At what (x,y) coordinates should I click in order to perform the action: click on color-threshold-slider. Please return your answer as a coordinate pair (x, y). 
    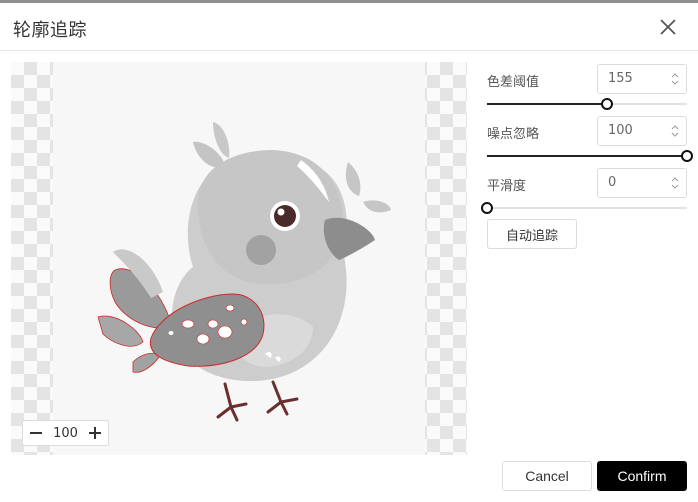
    Looking at the image, I should click on (587, 104).